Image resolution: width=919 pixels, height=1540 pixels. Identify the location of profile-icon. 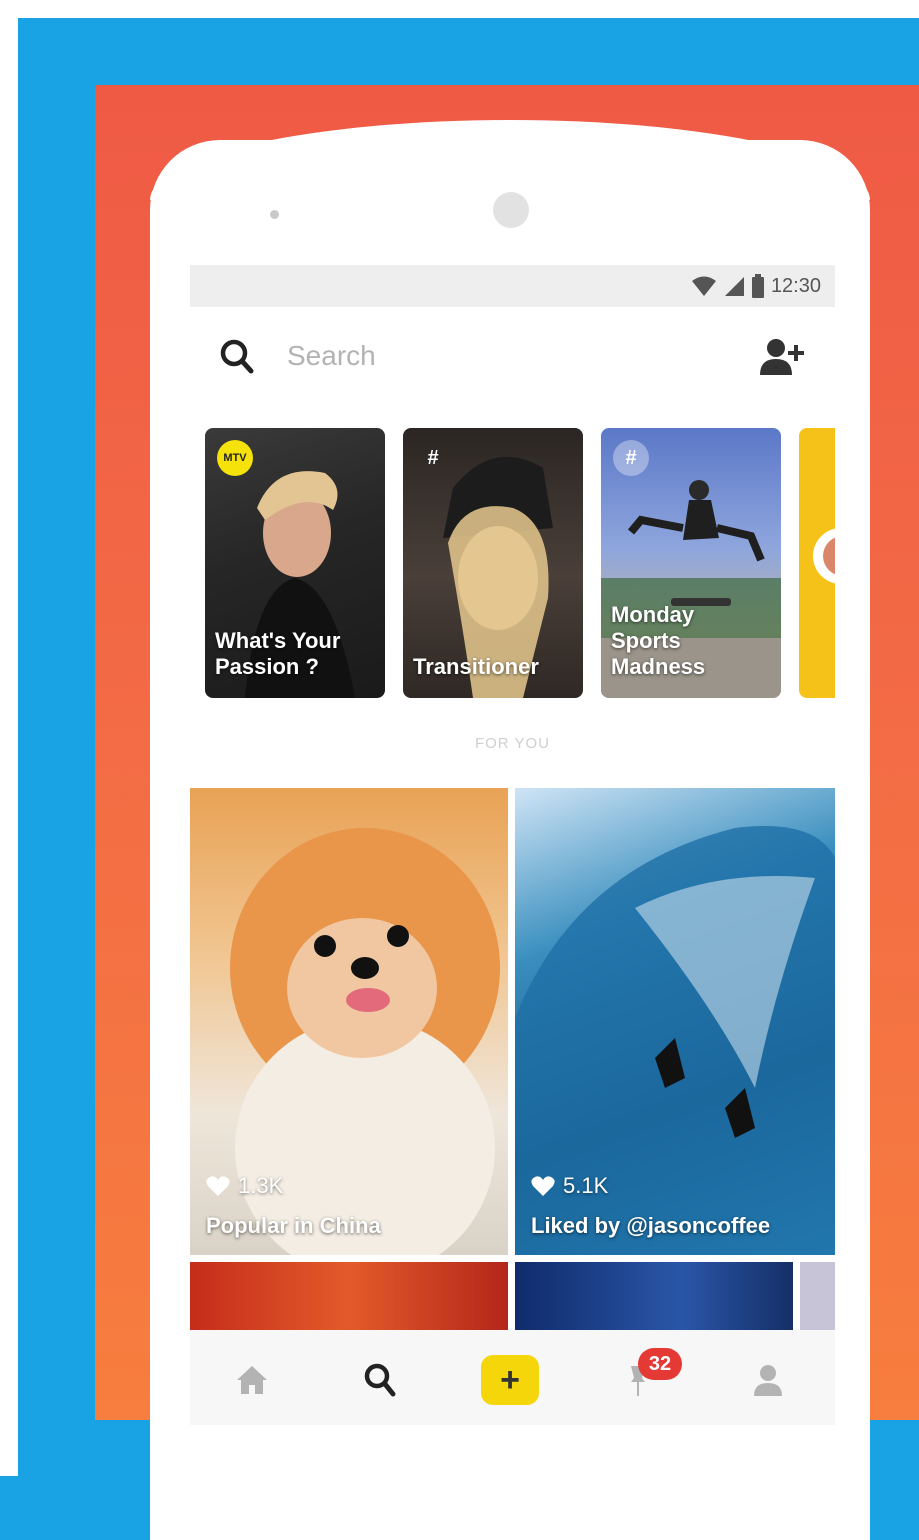
(768, 1380).